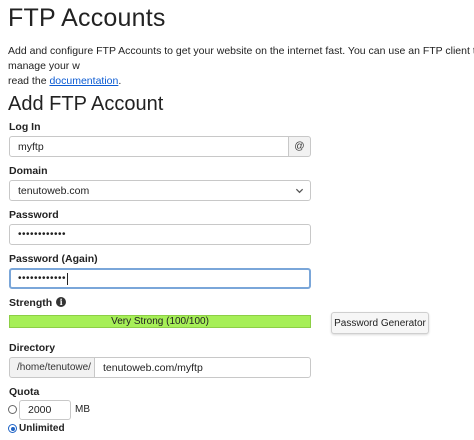 The image size is (474, 440). What do you see at coordinates (160, 321) in the screenshot?
I see `strength-meter: Very Strong (100/100)` at bounding box center [160, 321].